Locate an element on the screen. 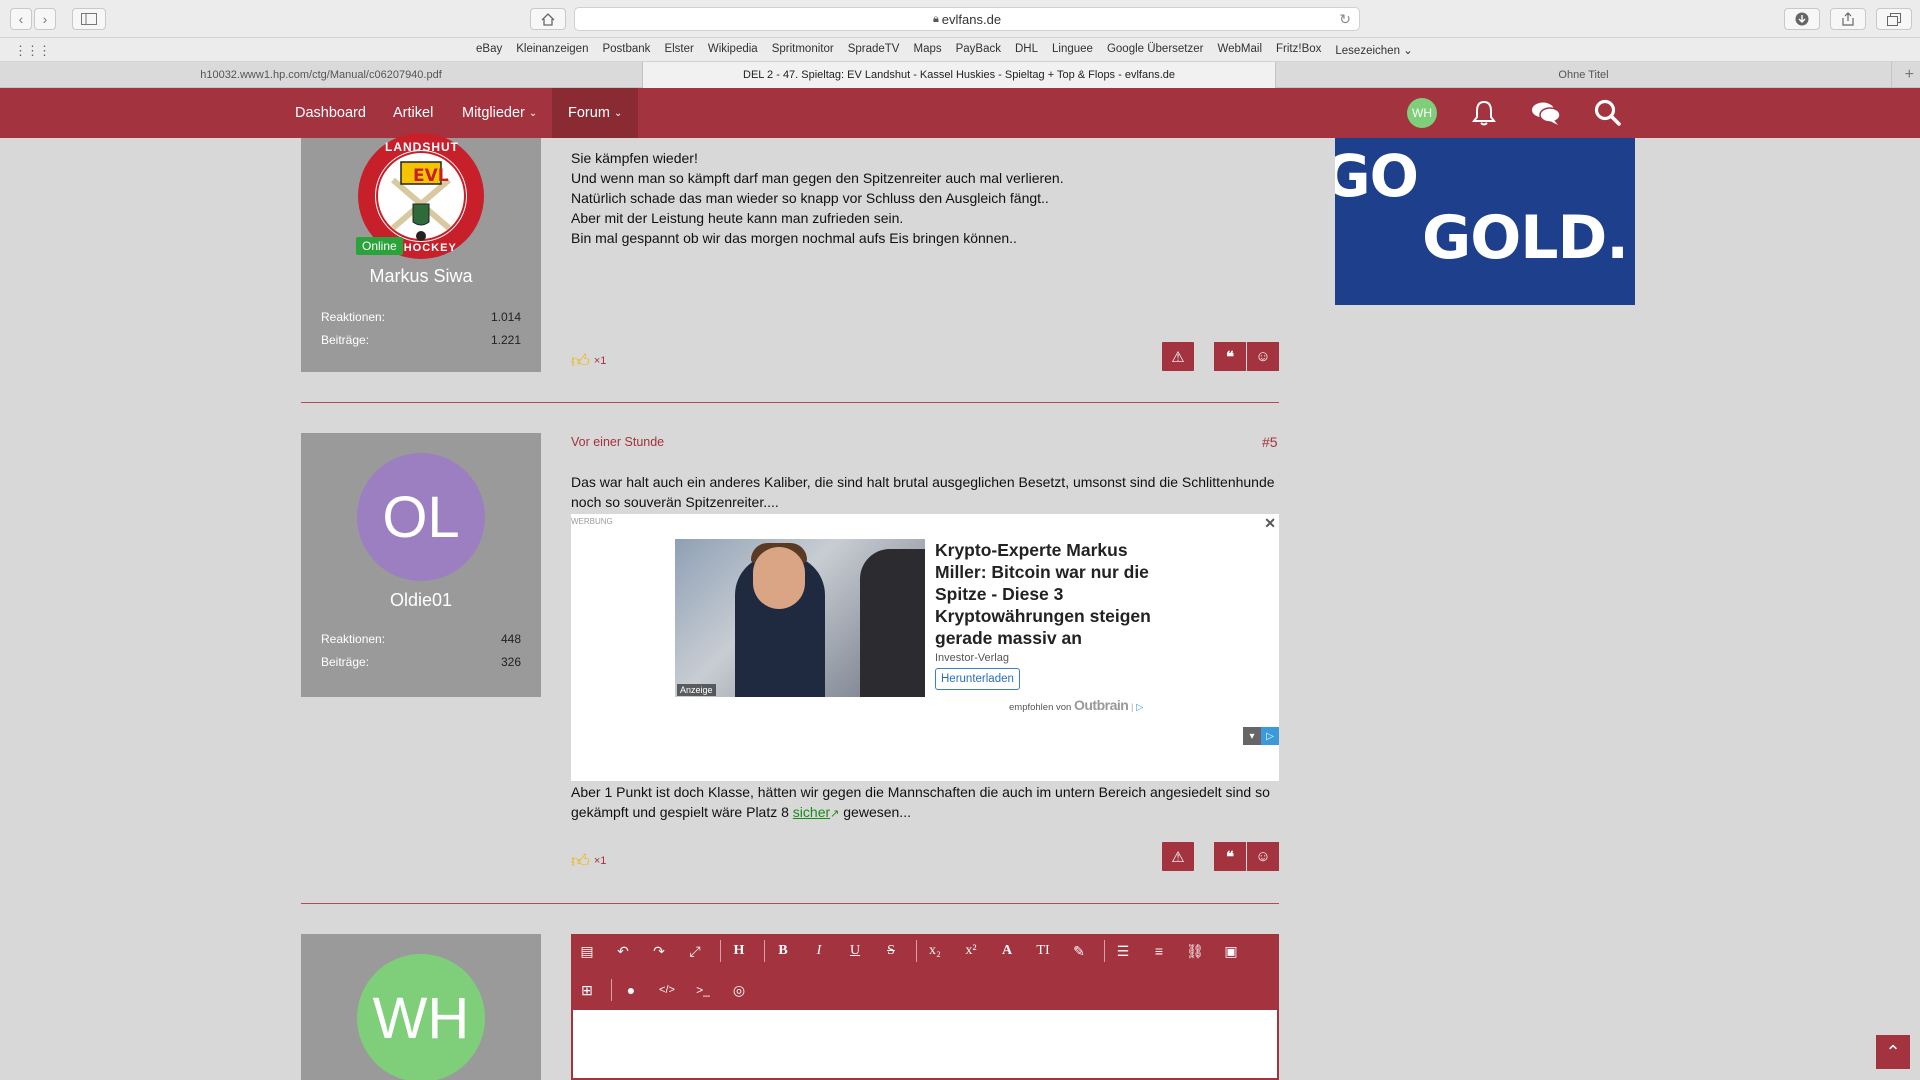  subscript-icon: x₂ is located at coordinates (935, 951).